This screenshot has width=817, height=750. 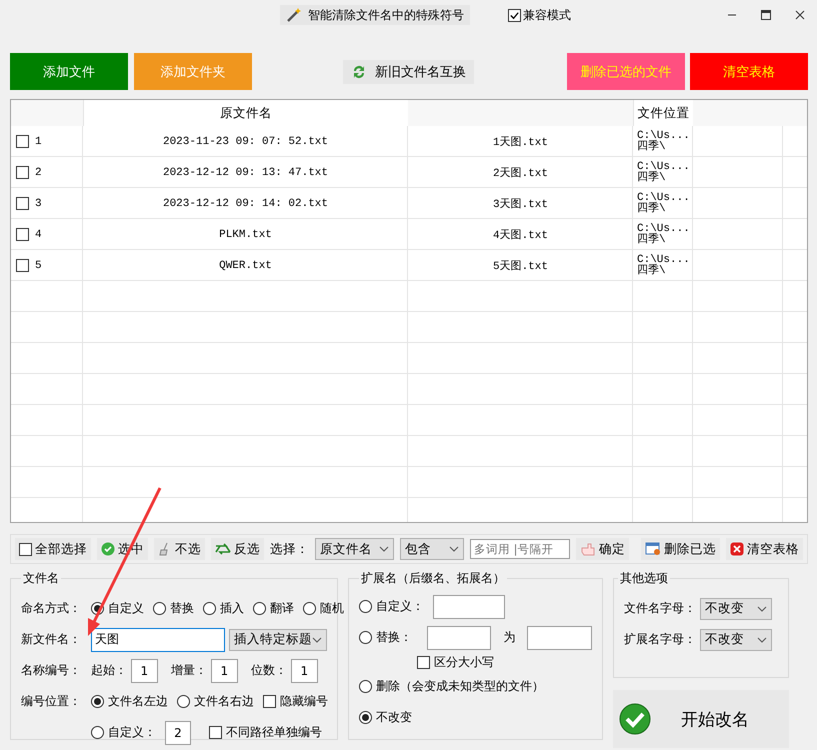 What do you see at coordinates (232, 608) in the screenshot?
I see `radio-label: 插入` at bounding box center [232, 608].